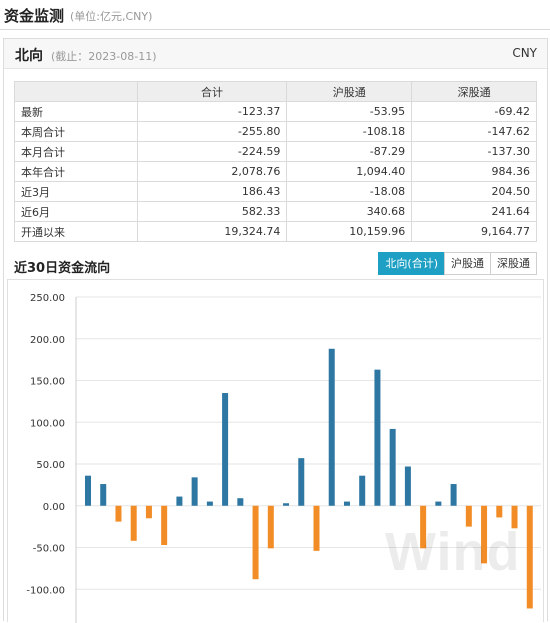  What do you see at coordinates (212, 151) in the screenshot?
I see `cell-total: -224.59` at bounding box center [212, 151].